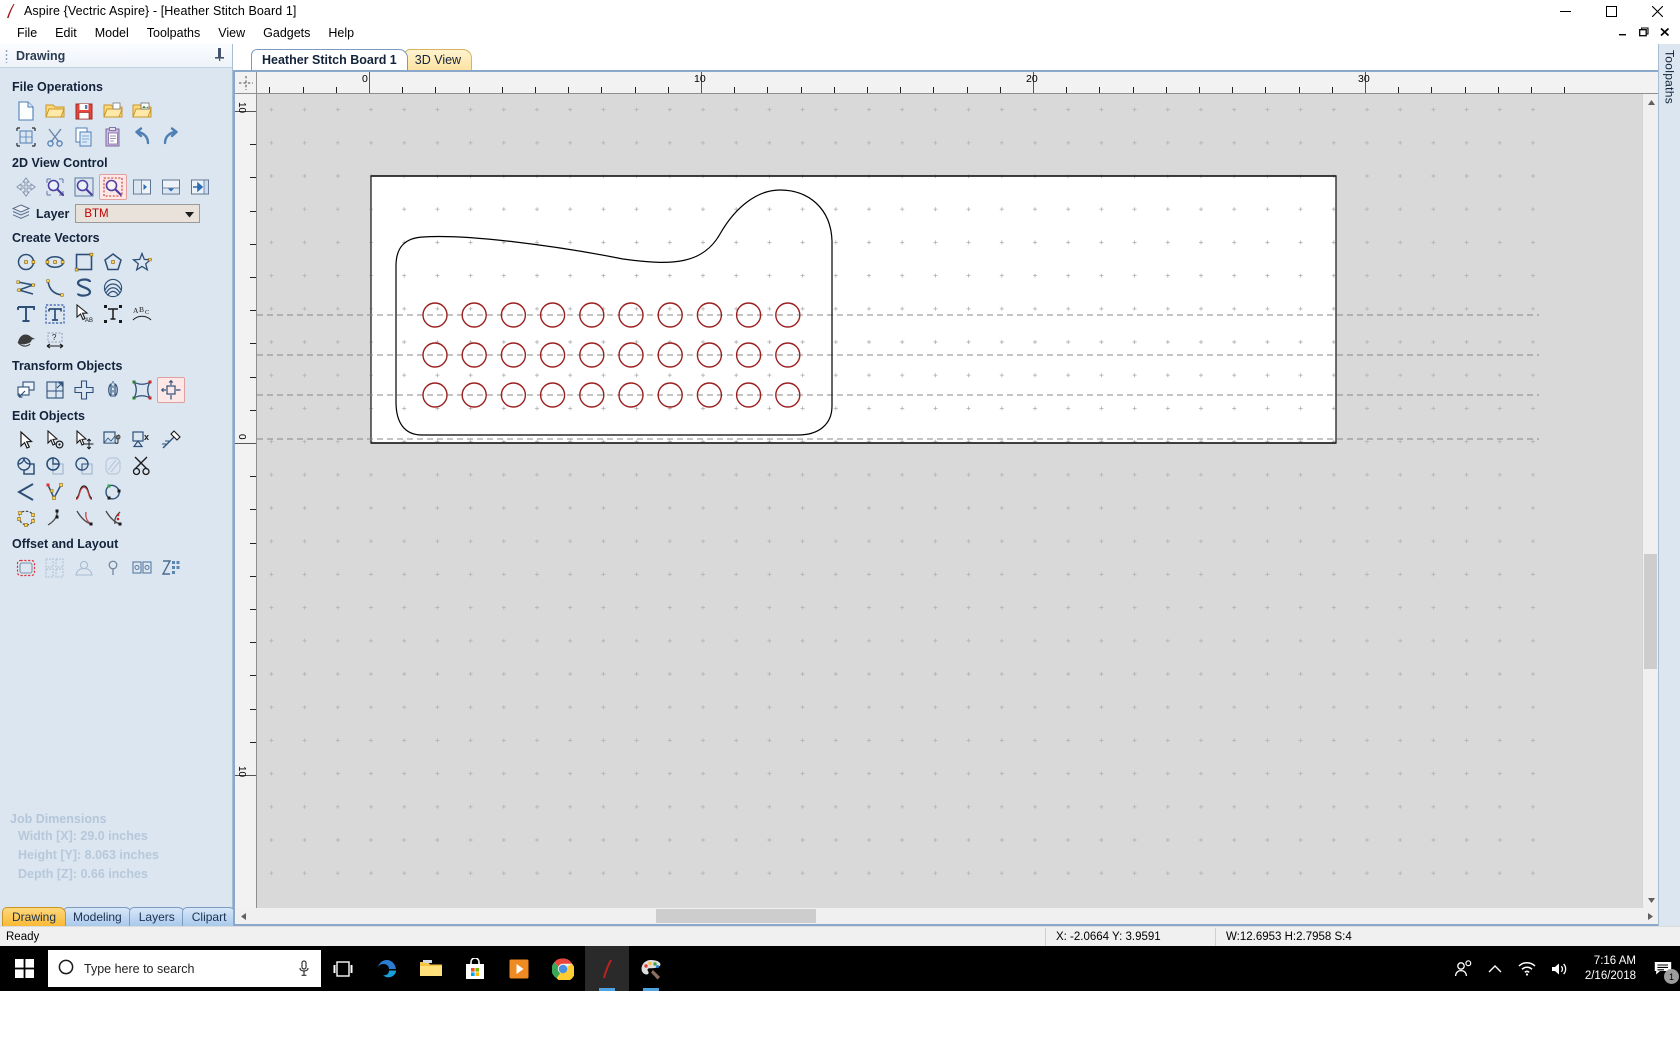 The image size is (1680, 1050). Describe the element at coordinates (171, 568) in the screenshot. I see `texture-layout-button` at that location.